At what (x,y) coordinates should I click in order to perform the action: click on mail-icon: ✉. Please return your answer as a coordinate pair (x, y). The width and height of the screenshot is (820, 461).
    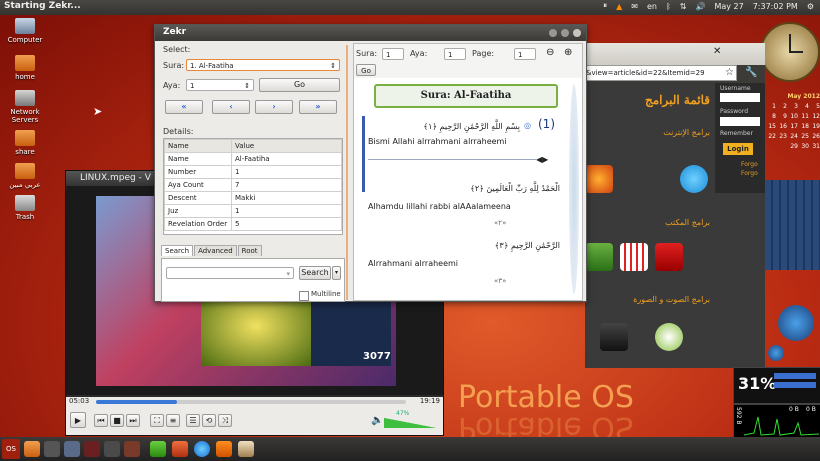
    Looking at the image, I should click on (634, 6).